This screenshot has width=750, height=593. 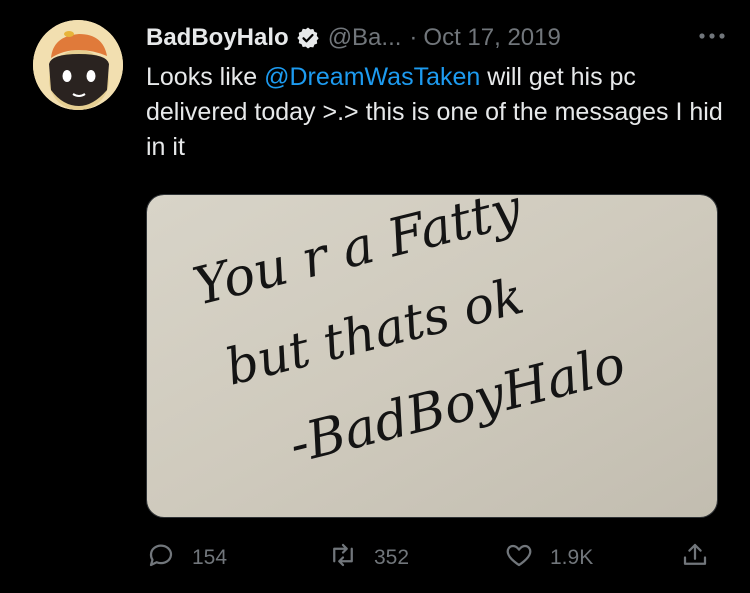 I want to click on retweet-button: 352, so click(x=368, y=558).